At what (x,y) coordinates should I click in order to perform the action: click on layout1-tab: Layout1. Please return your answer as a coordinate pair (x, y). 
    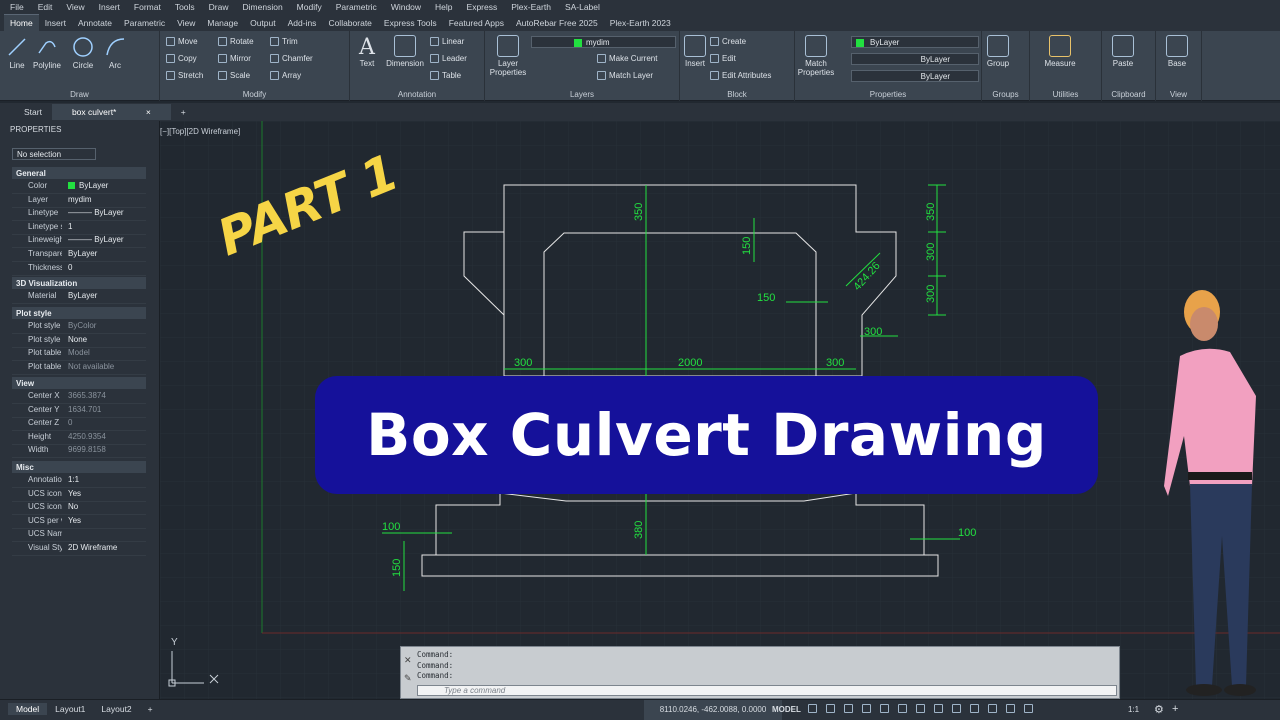
    Looking at the image, I should click on (70, 709).